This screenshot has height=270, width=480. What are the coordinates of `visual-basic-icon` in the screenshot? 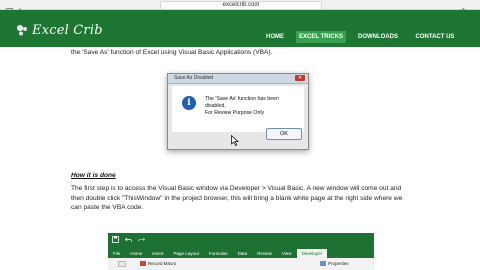 It's located at (122, 265).